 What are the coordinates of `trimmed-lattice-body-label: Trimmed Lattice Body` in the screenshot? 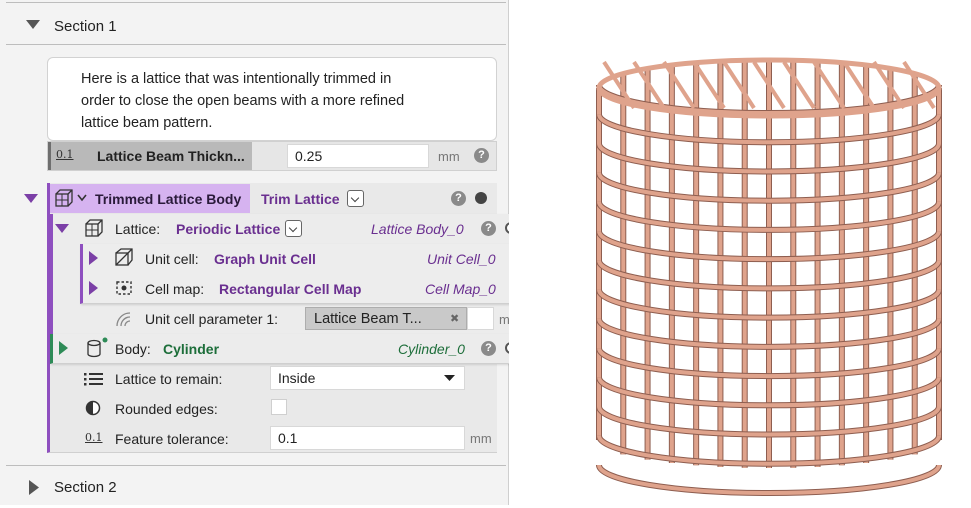 It's located at (168, 199).